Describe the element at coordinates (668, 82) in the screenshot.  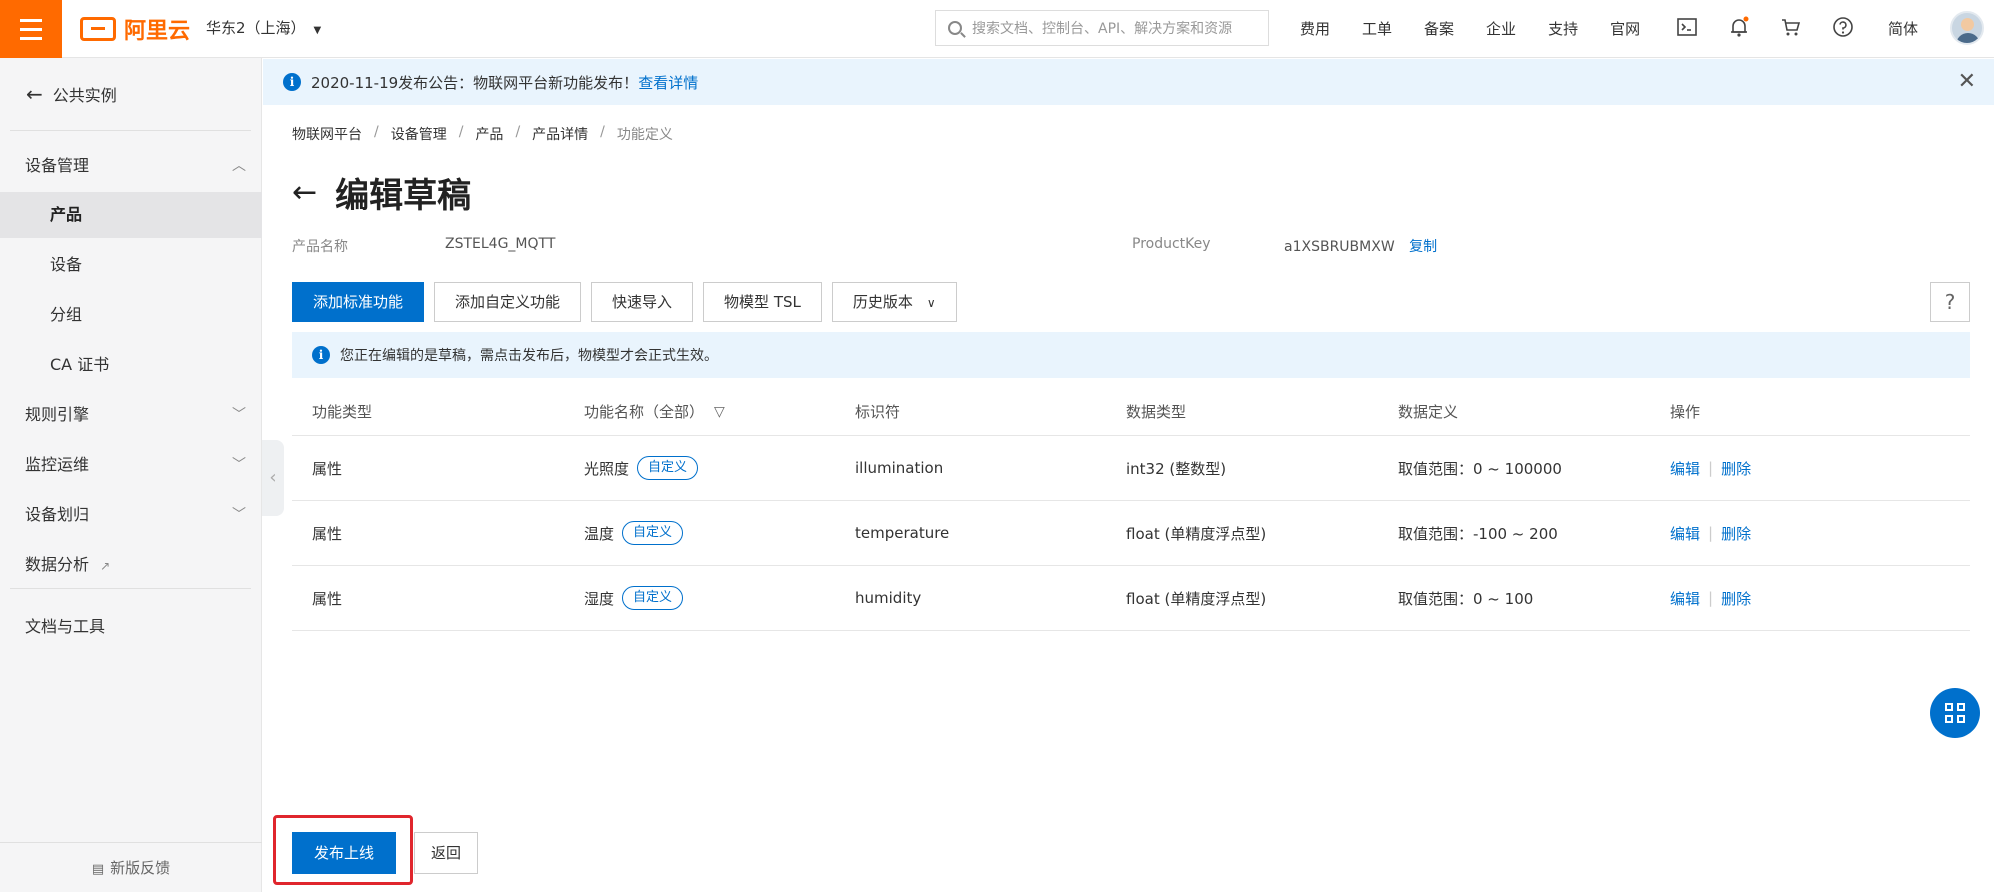
I see `announcement-link: 查看详情` at that location.